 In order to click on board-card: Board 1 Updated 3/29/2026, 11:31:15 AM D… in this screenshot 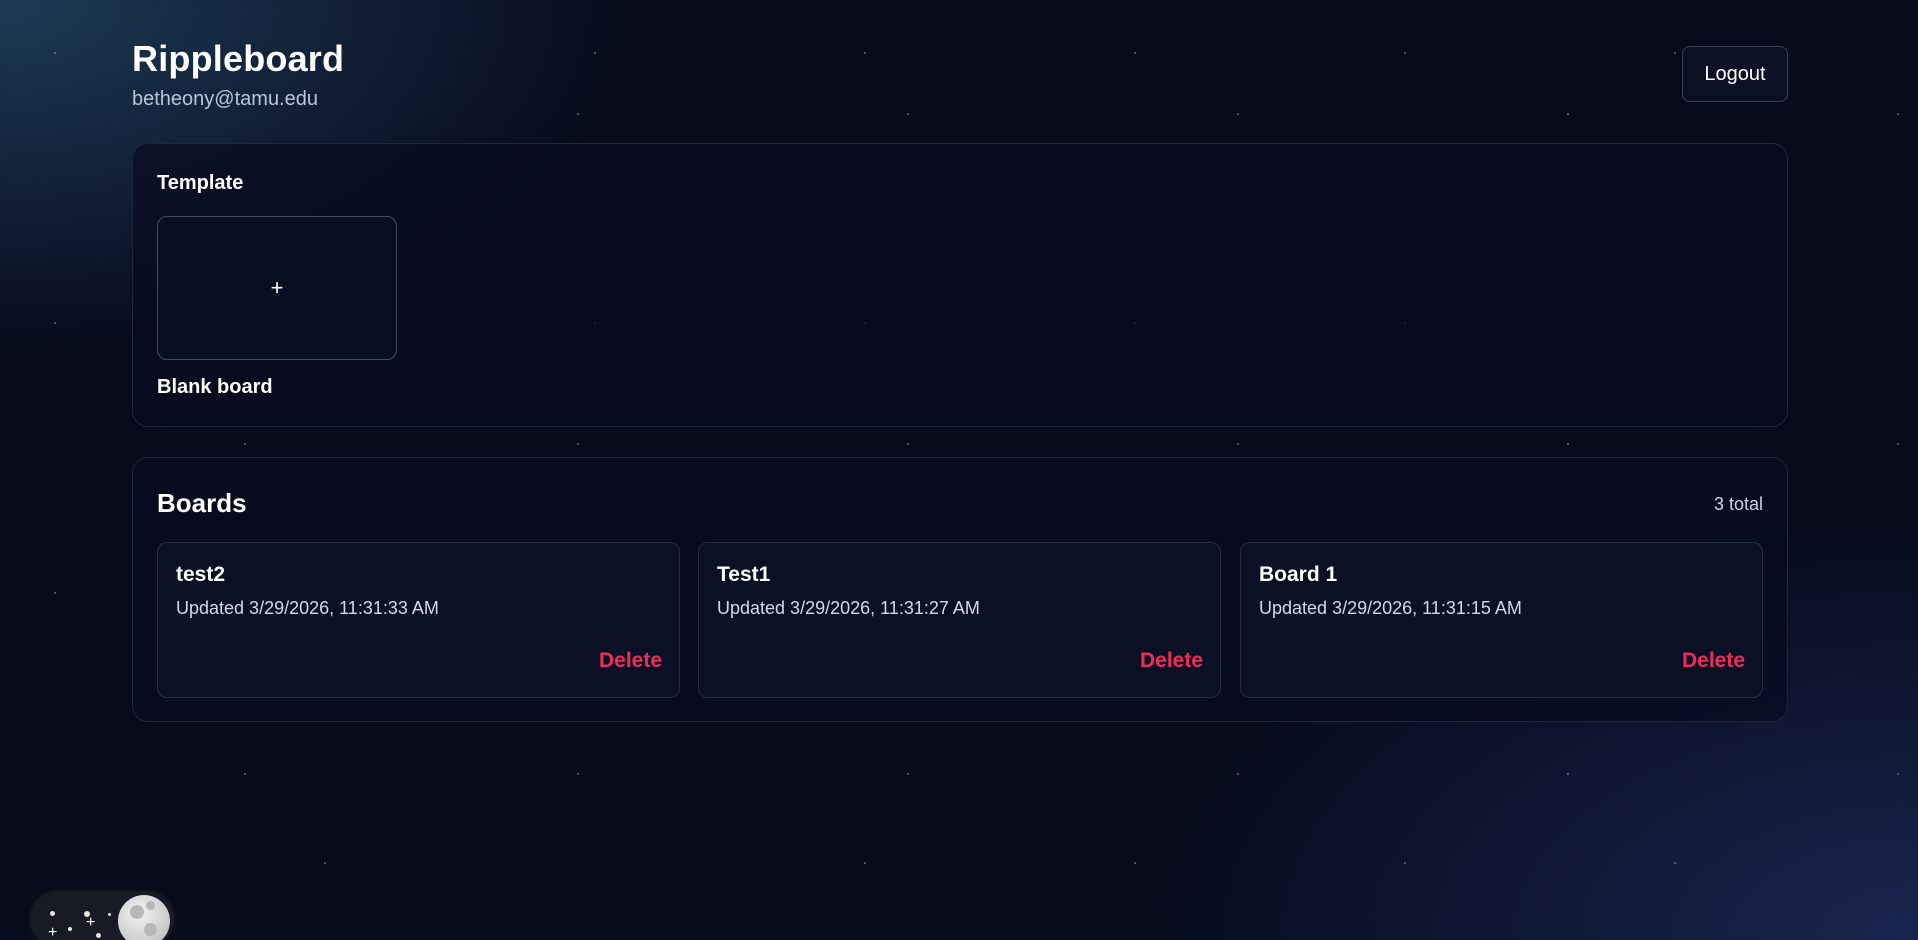, I will do `click(1501, 620)`.